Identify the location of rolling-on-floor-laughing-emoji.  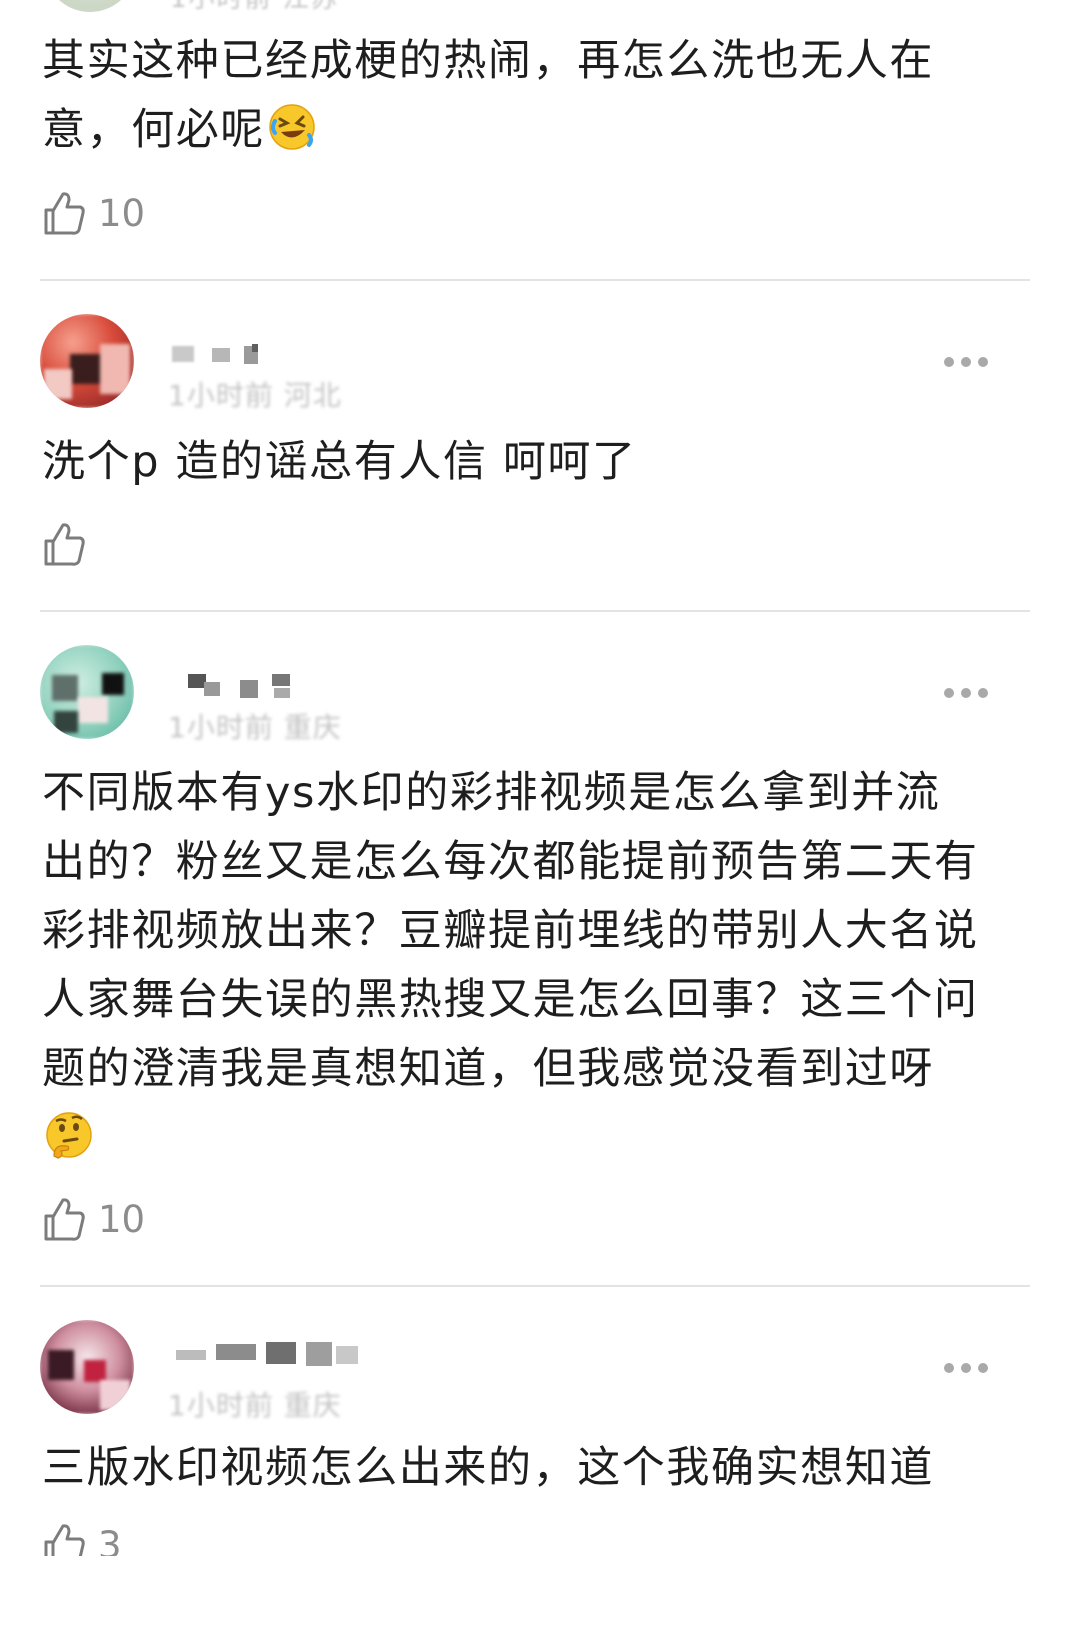
(292, 127).